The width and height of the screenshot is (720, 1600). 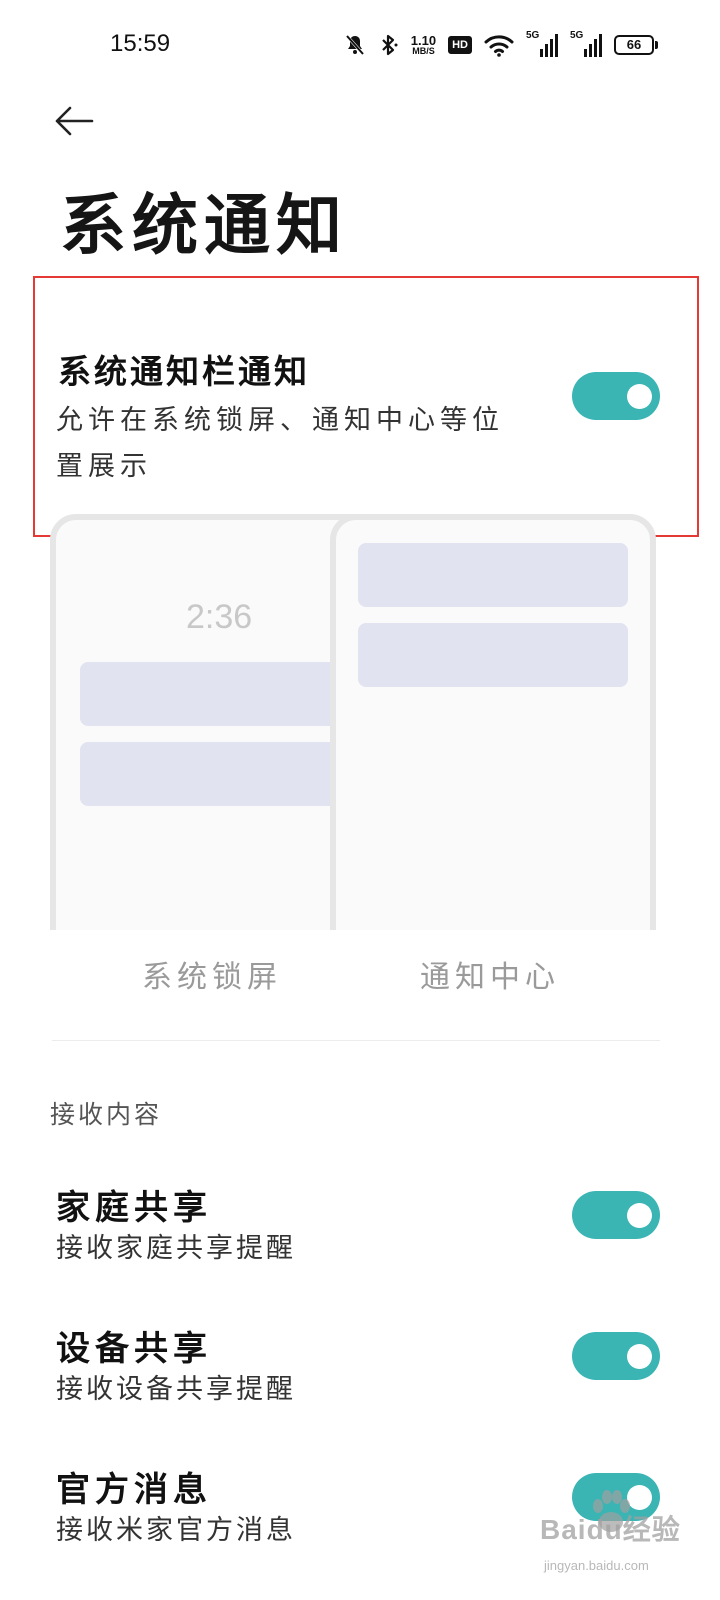 I want to click on system-notification-bar-description: 允许在系统锁屏、通知中心等位置展示, so click(x=280, y=443).